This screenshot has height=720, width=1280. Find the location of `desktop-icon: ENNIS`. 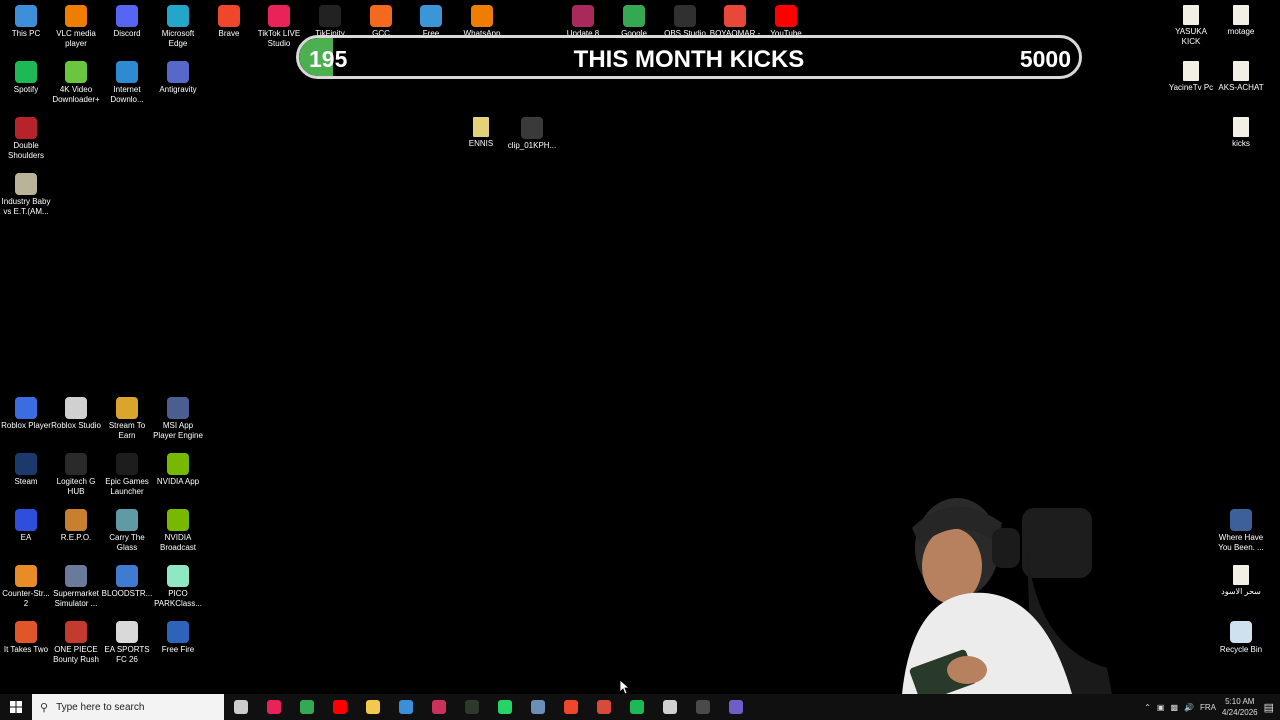

desktop-icon: ENNIS is located at coordinates (481, 130).